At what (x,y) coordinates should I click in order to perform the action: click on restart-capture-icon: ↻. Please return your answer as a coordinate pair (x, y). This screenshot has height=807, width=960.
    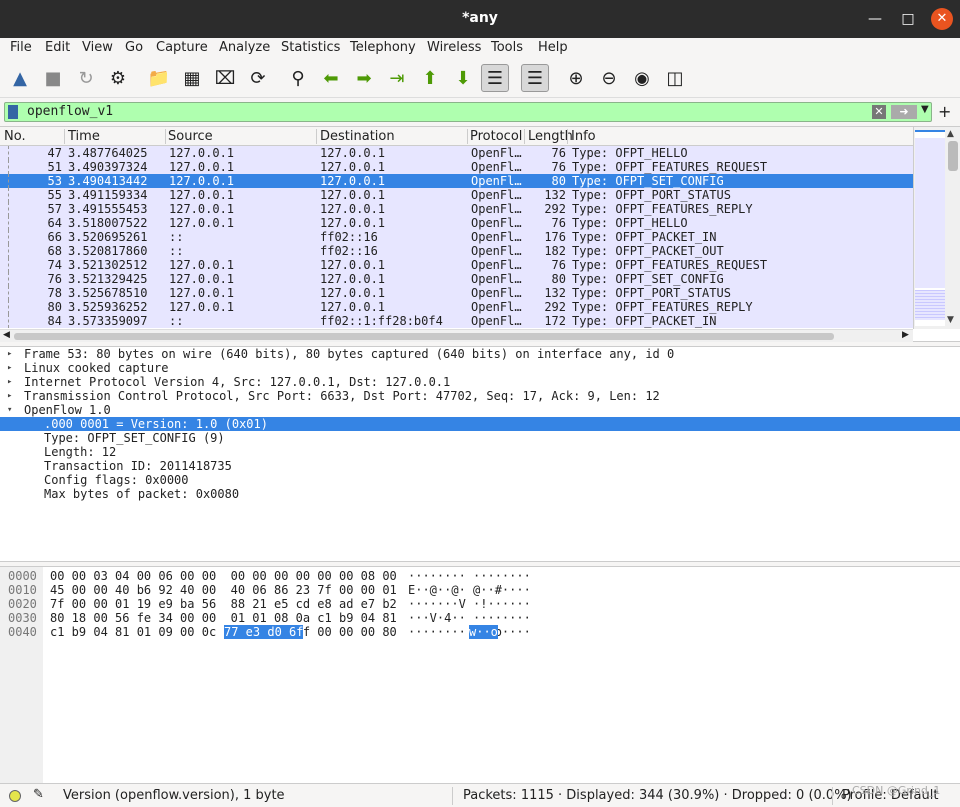
    Looking at the image, I should click on (86, 78).